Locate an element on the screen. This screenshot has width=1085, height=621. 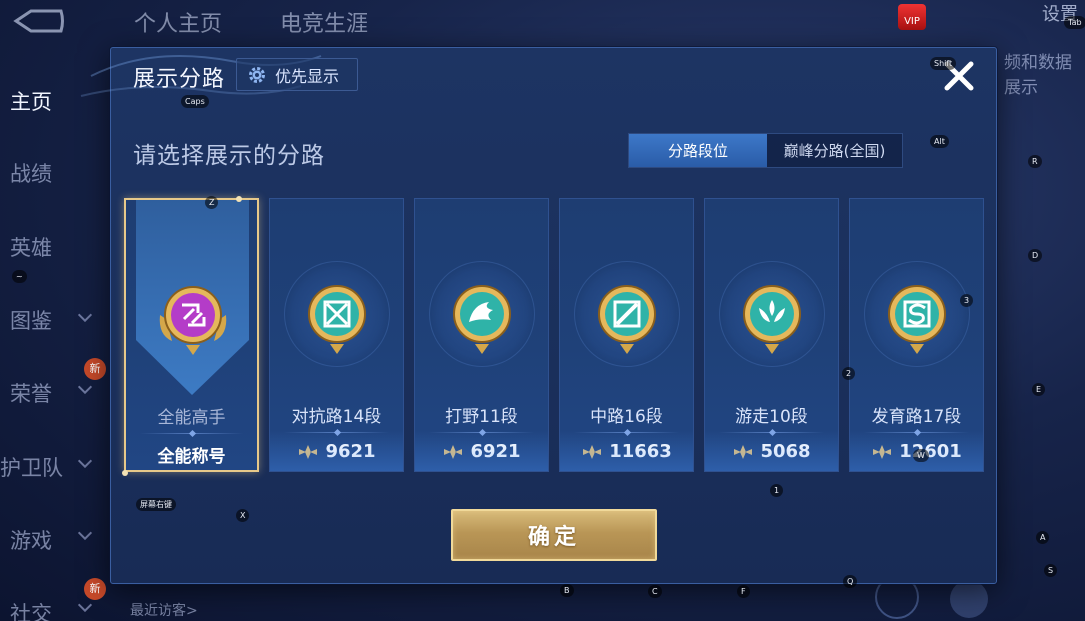
sidebar-item-social: 社交 is located at coordinates (31, 609).